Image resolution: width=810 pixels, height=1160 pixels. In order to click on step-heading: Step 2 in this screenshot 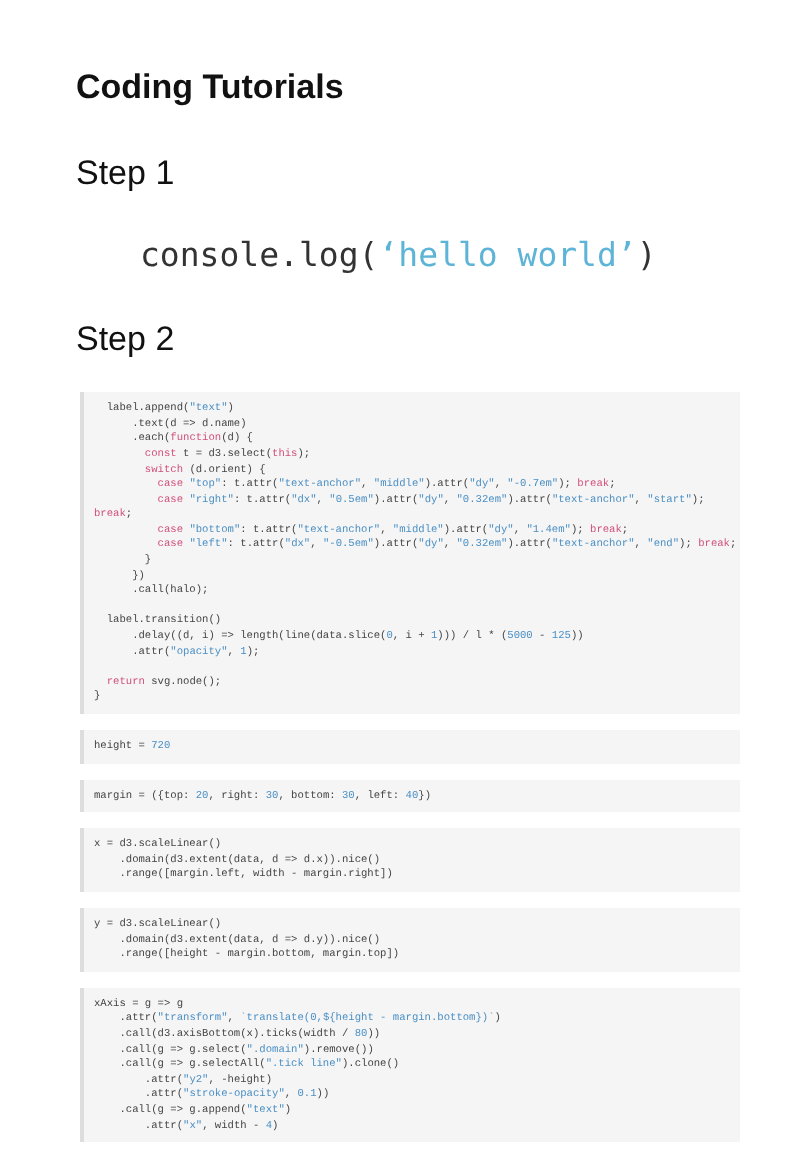, I will do `click(126, 339)`.